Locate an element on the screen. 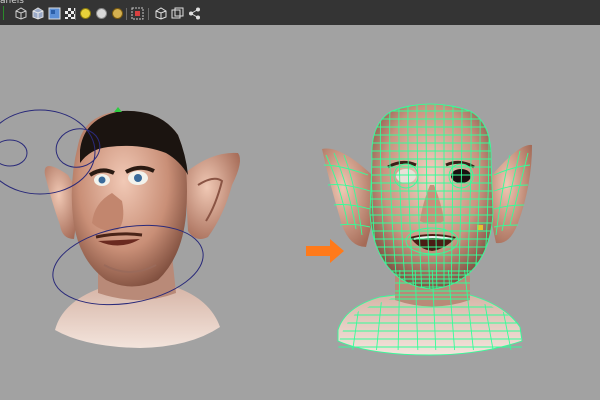 The height and width of the screenshot is (400, 600). viewport-toolbar: anels is located at coordinates (300, 13).